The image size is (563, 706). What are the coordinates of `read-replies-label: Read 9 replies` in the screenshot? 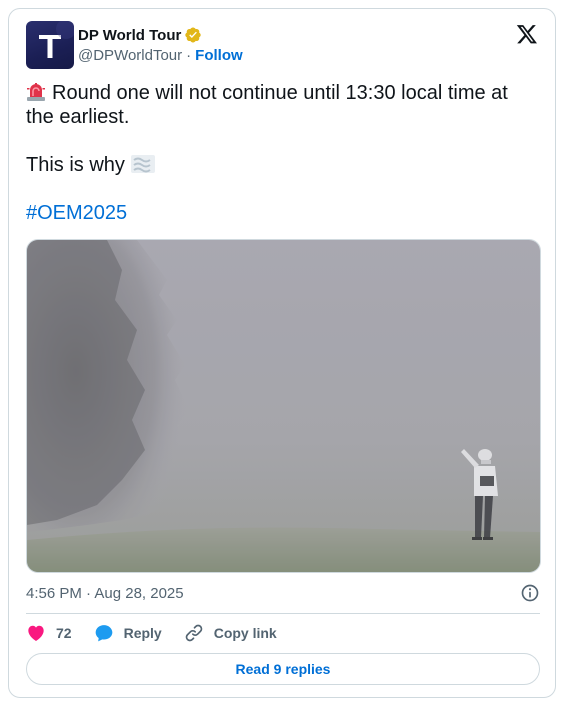 It's located at (283, 669).